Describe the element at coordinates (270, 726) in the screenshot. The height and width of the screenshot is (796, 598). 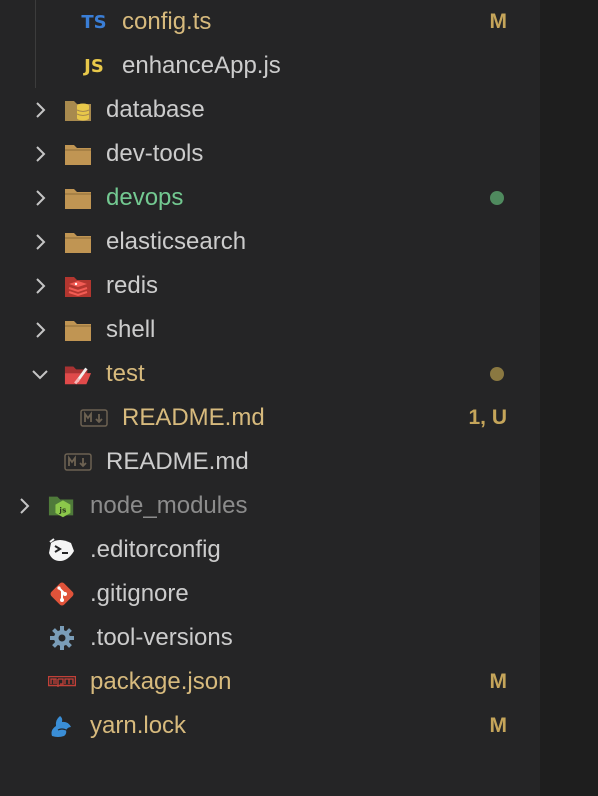
I see `tree-item-yarn-lock: yarn.lock M` at that location.